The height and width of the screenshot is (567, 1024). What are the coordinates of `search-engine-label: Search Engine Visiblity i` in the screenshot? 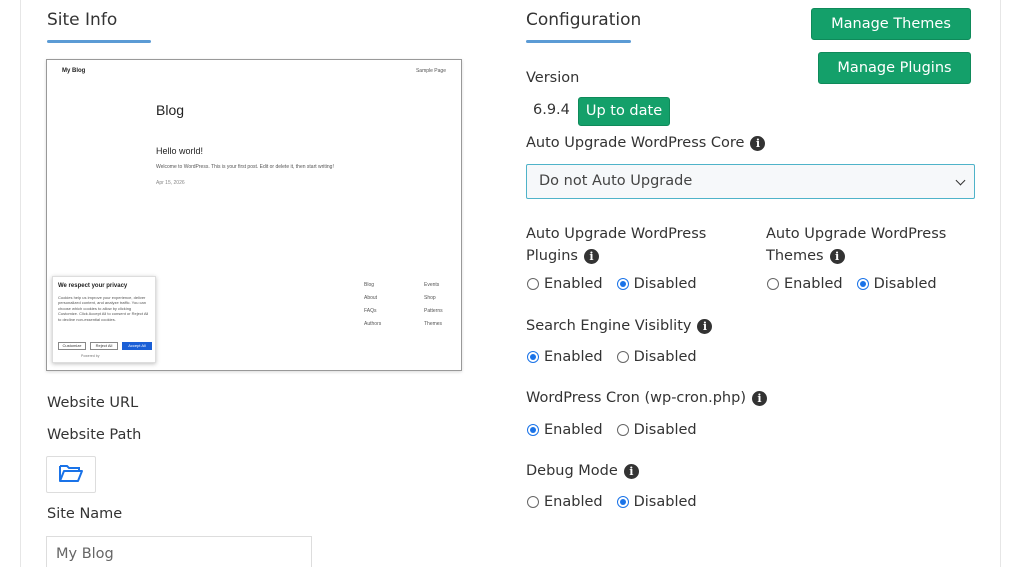 It's located at (619, 326).